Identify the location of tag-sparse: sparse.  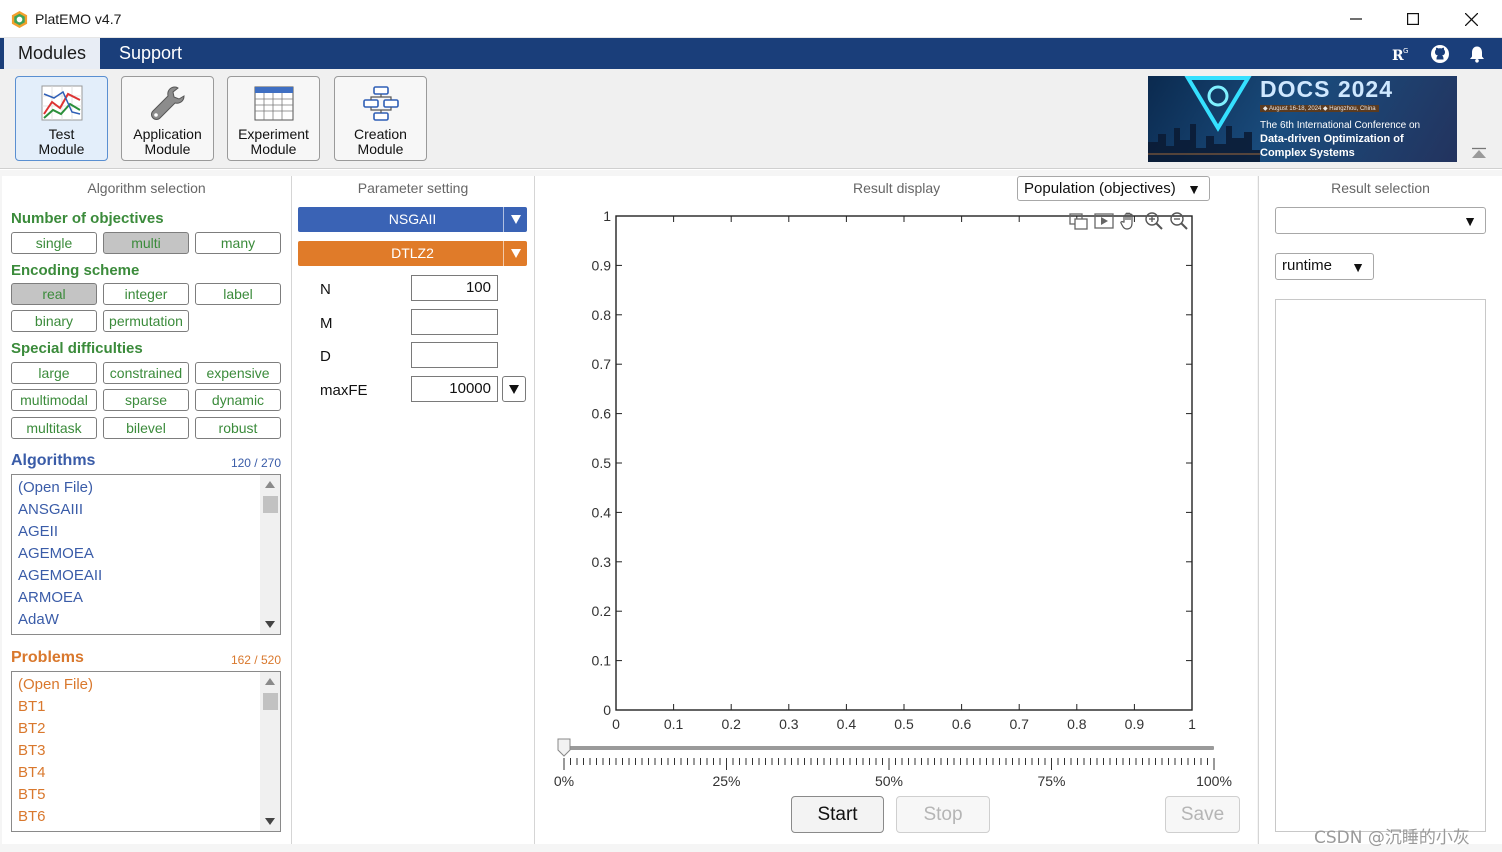
(146, 400).